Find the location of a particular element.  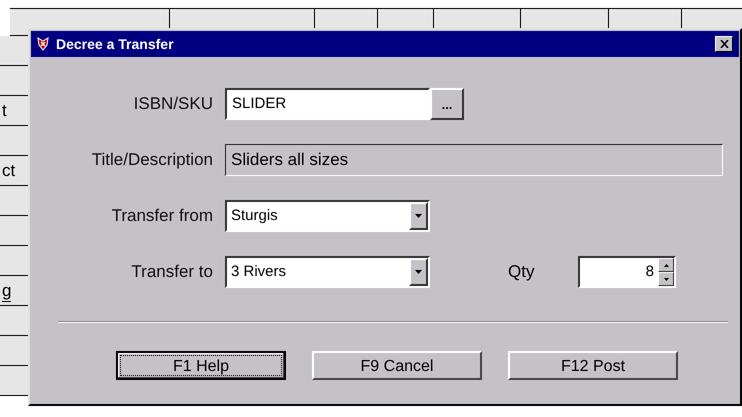

close-icon is located at coordinates (724, 44).